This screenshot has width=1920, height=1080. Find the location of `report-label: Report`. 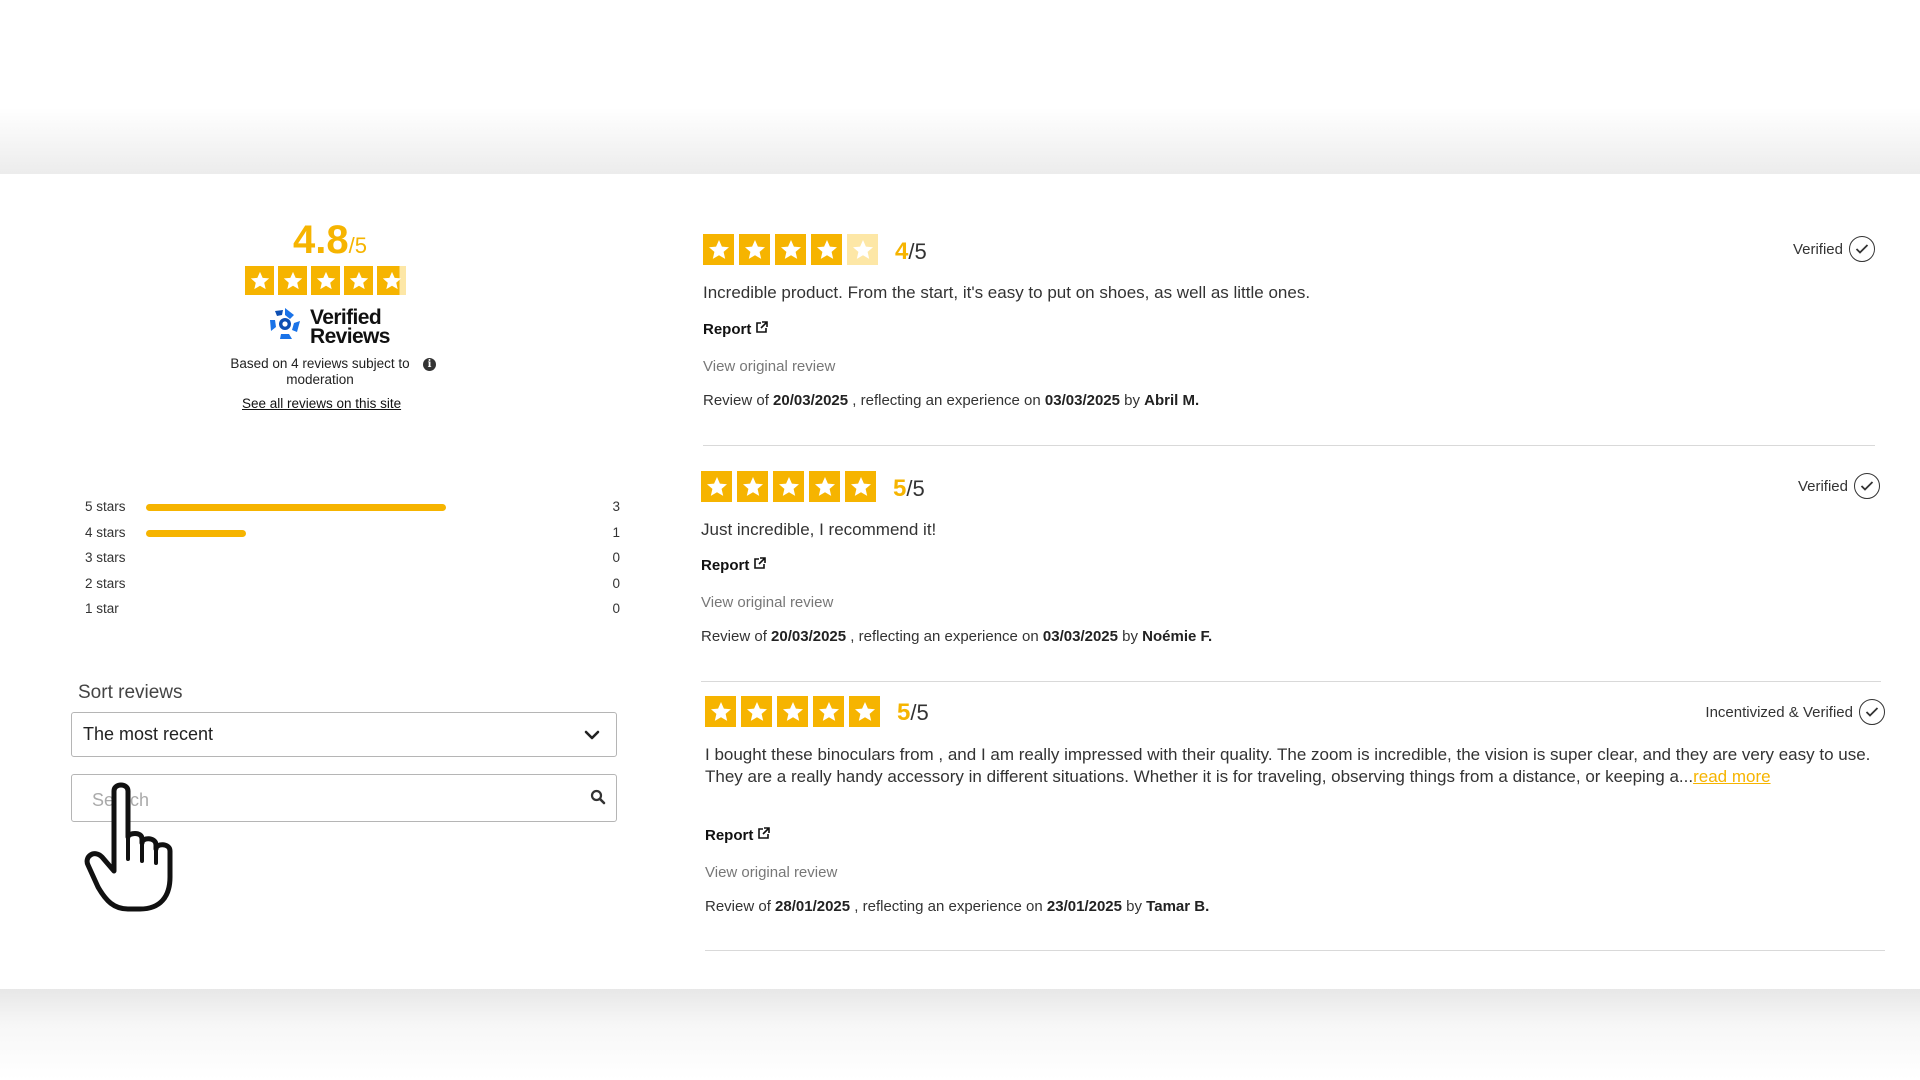

report-label: Report is located at coordinates (729, 835).